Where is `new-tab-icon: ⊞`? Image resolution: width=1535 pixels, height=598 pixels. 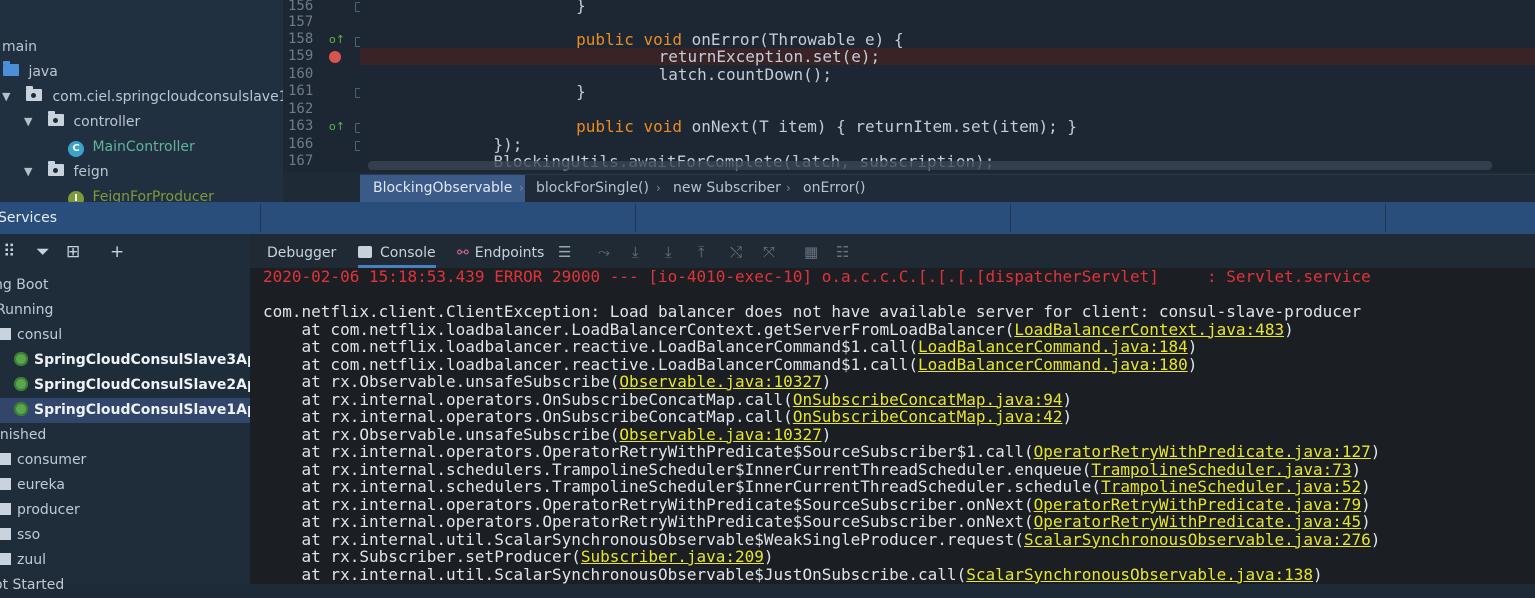
new-tab-icon: ⊞ is located at coordinates (73, 252).